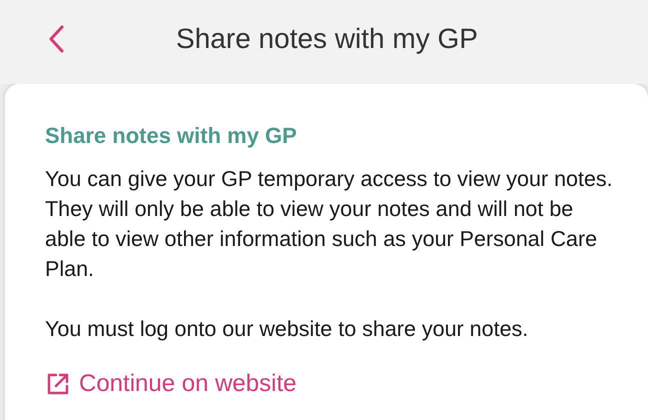 The width and height of the screenshot is (648, 420). I want to click on section-heading: Share notes with my GP, so click(171, 136).